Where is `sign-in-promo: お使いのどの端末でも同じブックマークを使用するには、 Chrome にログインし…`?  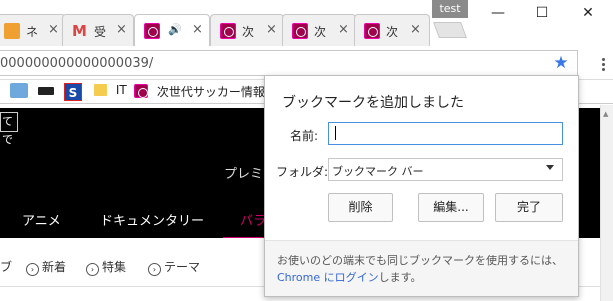 sign-in-promo: お使いのどの端末でも同じブックマークを使用するには、 Chrome にログインし… is located at coordinates (420, 269).